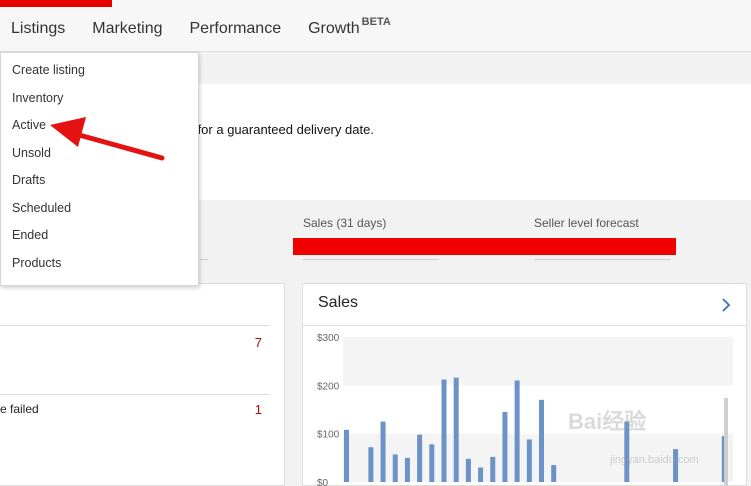 The height and width of the screenshot is (486, 751). What do you see at coordinates (236, 29) in the screenshot?
I see `tab-performance: Performance` at bounding box center [236, 29].